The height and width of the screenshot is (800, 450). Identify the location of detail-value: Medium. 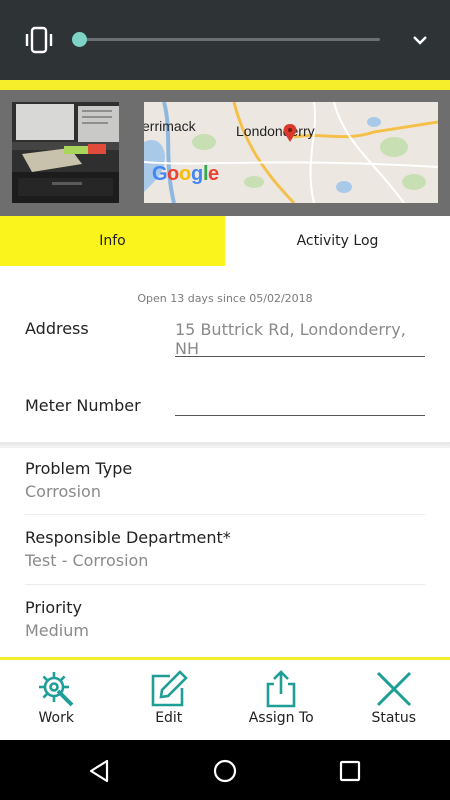
(57, 630).